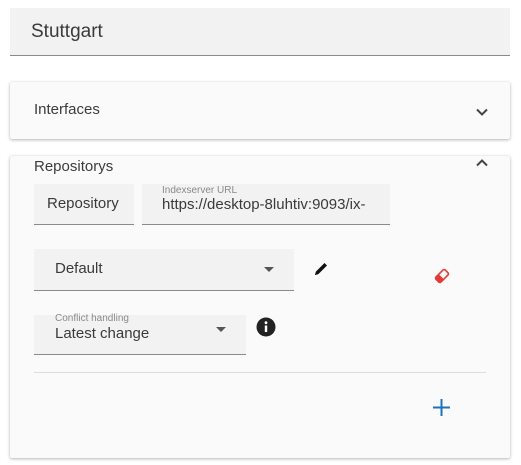 The width and height of the screenshot is (521, 465). Describe the element at coordinates (482, 112) in the screenshot. I see `chevron-down-icon` at that location.